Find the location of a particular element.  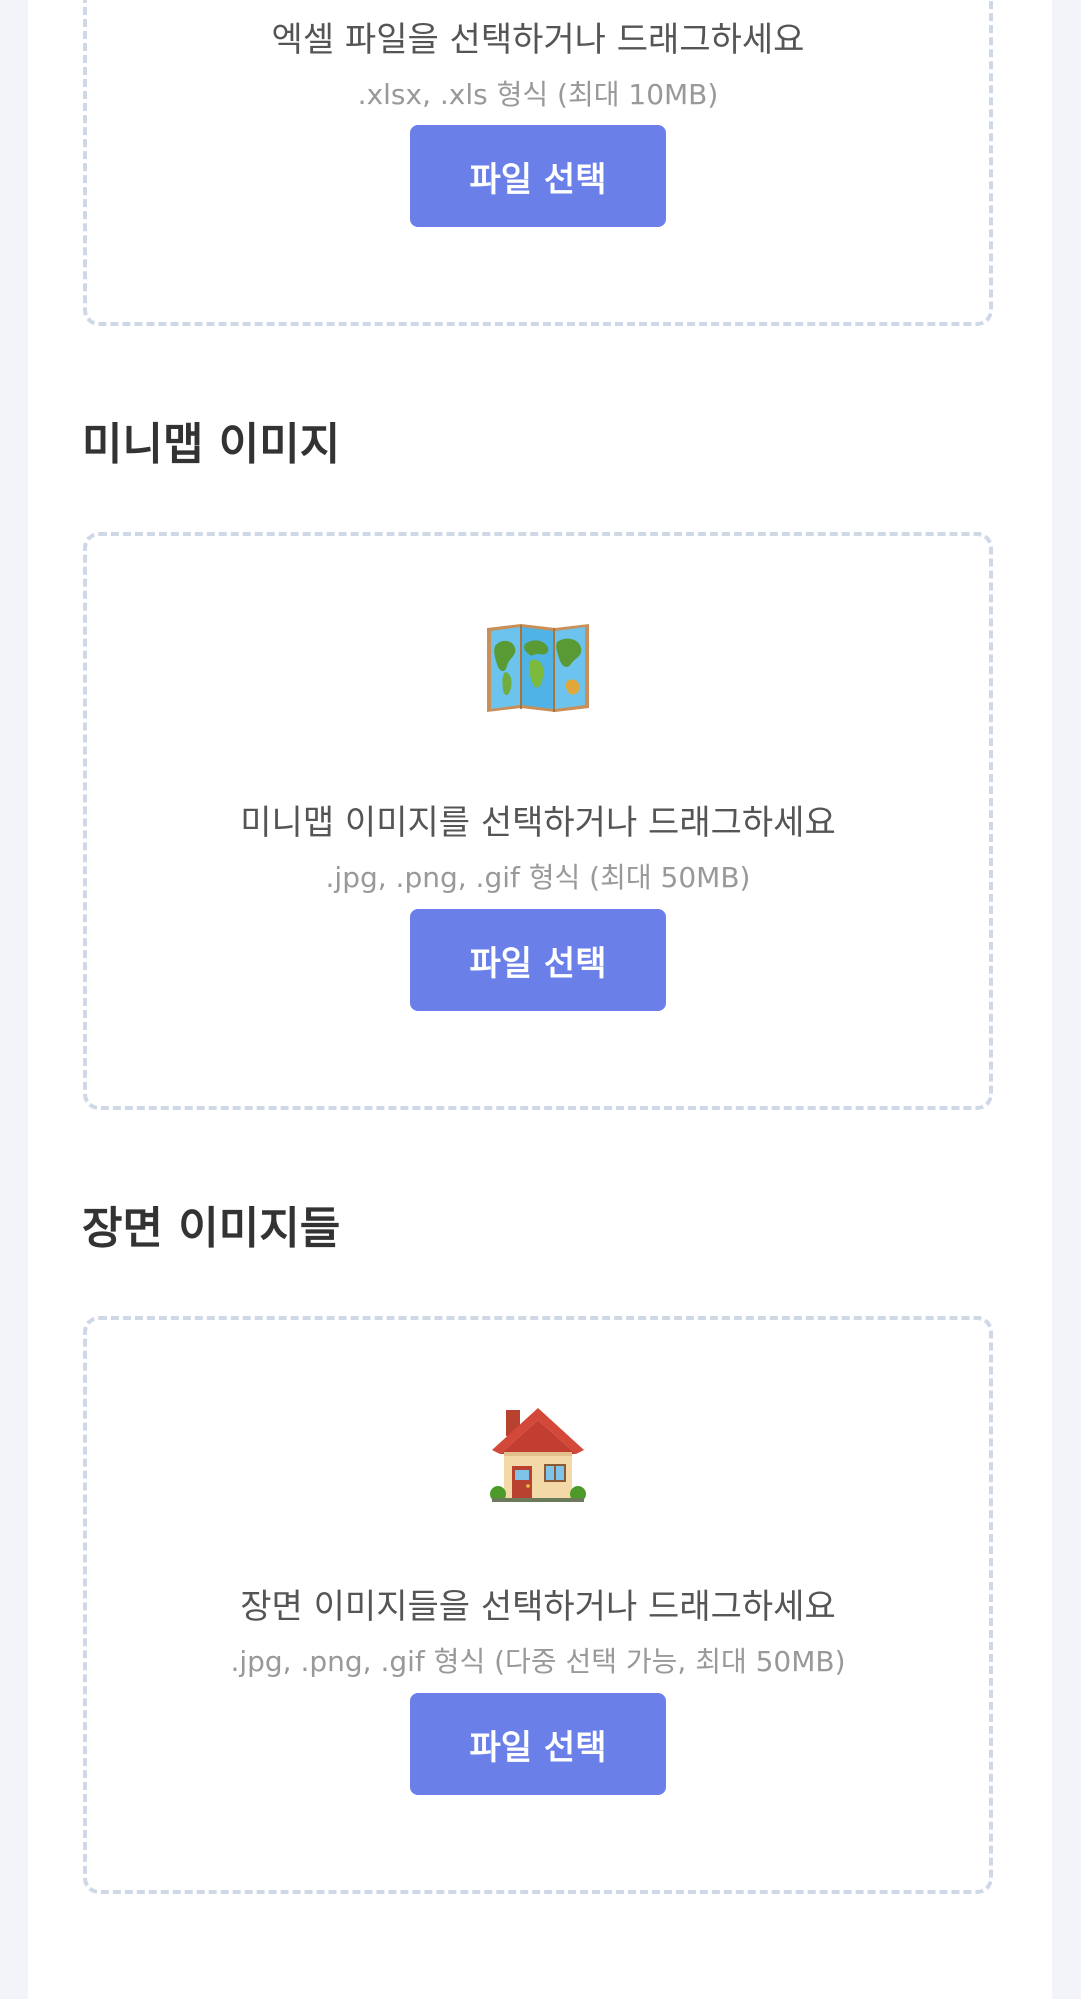

scene-section-title: 장면 이미지들 is located at coordinates (211, 1228).